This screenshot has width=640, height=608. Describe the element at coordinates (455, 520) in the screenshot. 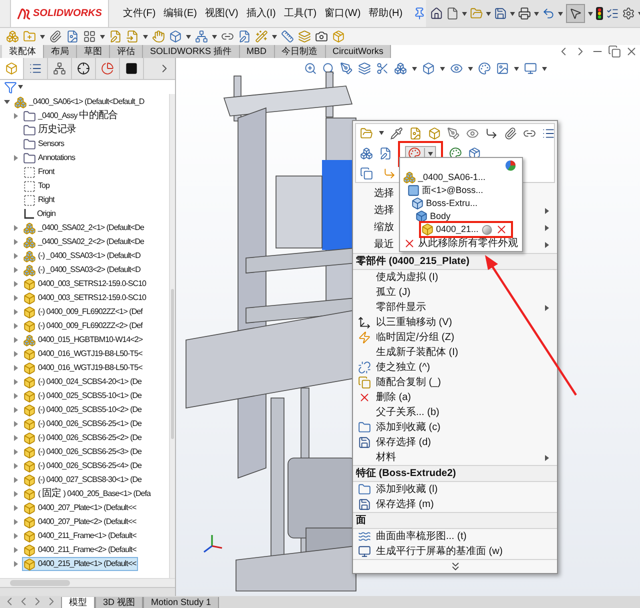

I see `menu-section-header: 面` at that location.